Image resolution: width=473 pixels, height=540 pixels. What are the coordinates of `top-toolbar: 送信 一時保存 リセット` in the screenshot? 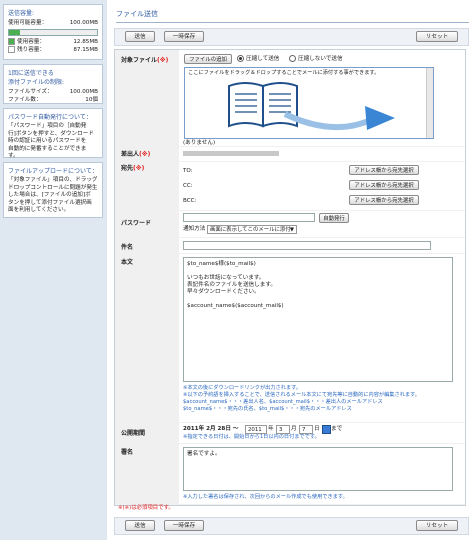 It's located at (291, 37).